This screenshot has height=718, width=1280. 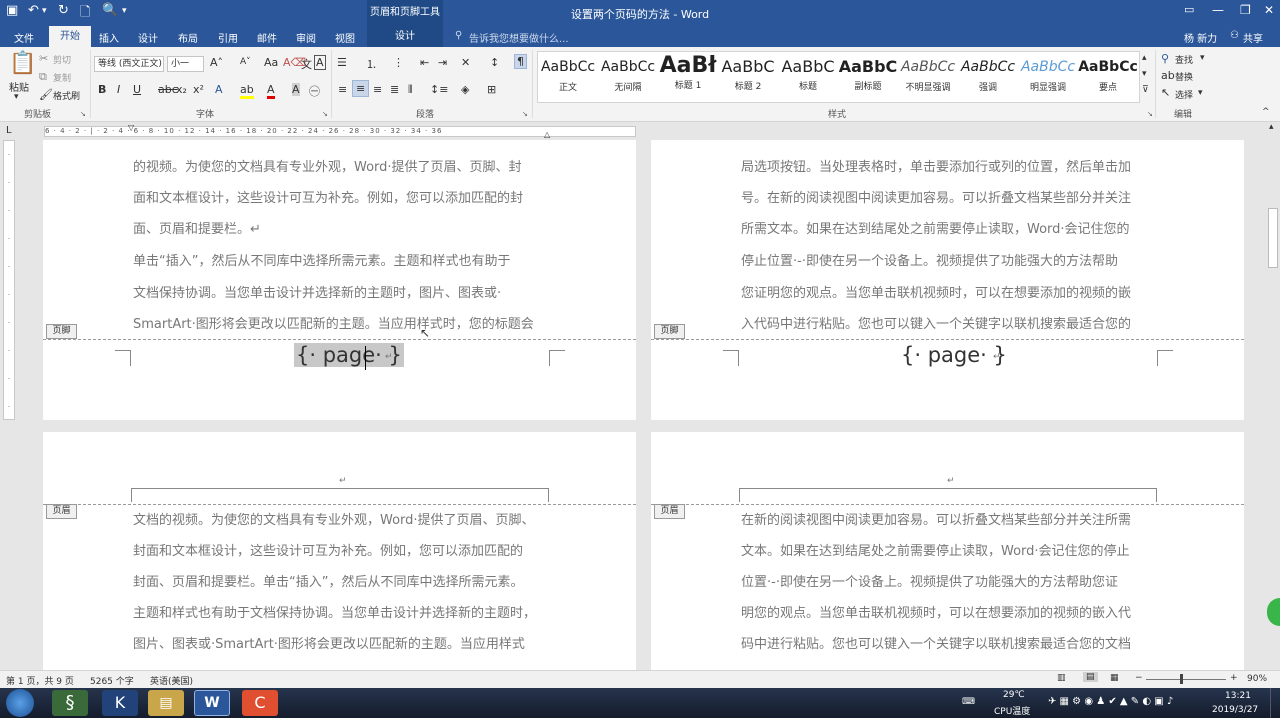 What do you see at coordinates (1234, 678) in the screenshot?
I see `zoom-in-icon: +` at bounding box center [1234, 678].